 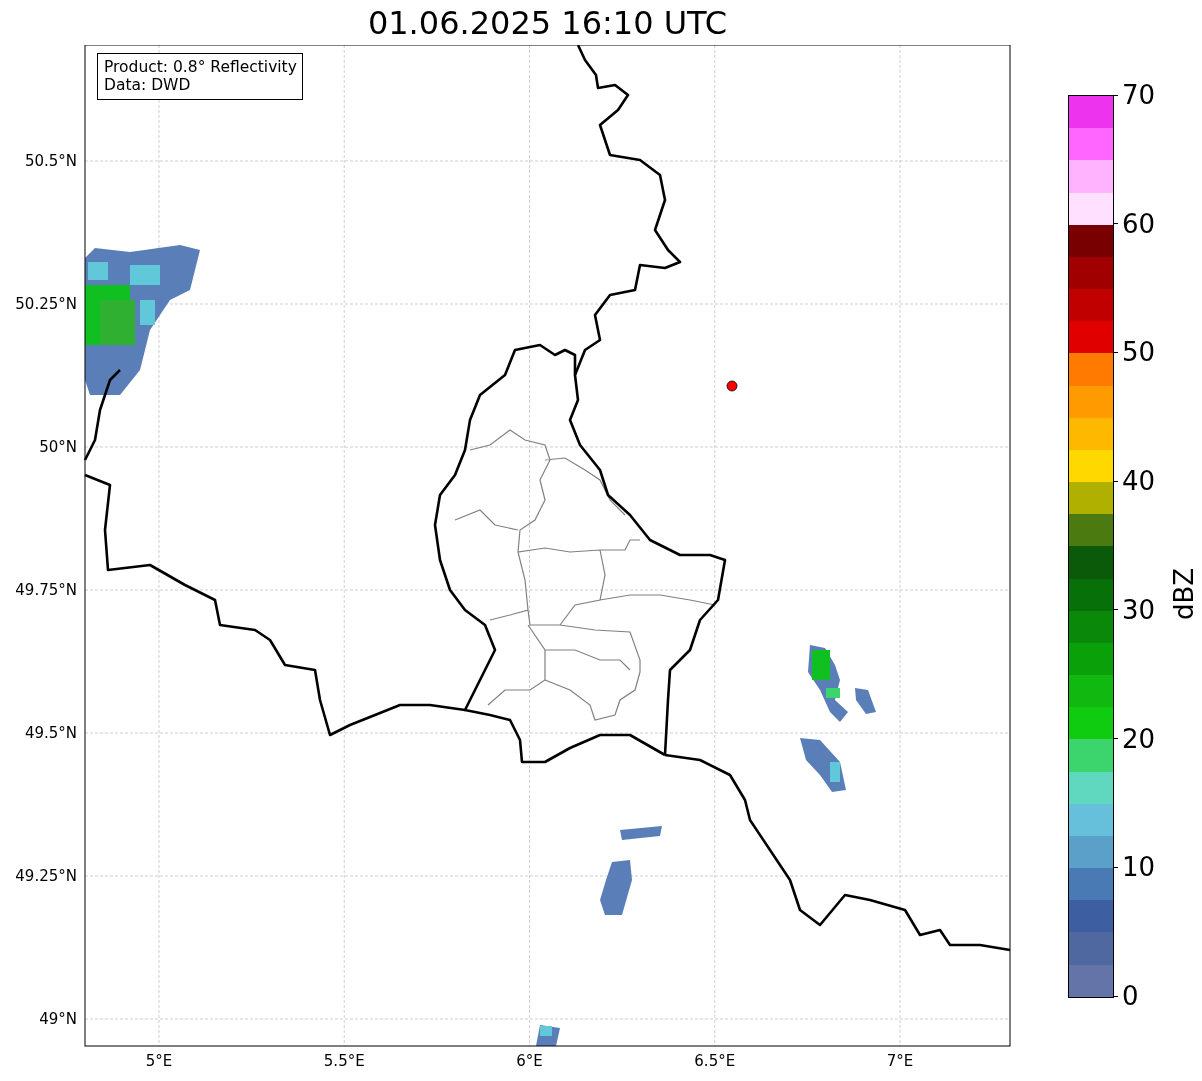 I want to click on longitude-label: 6.5°E, so click(x=715, y=1061).